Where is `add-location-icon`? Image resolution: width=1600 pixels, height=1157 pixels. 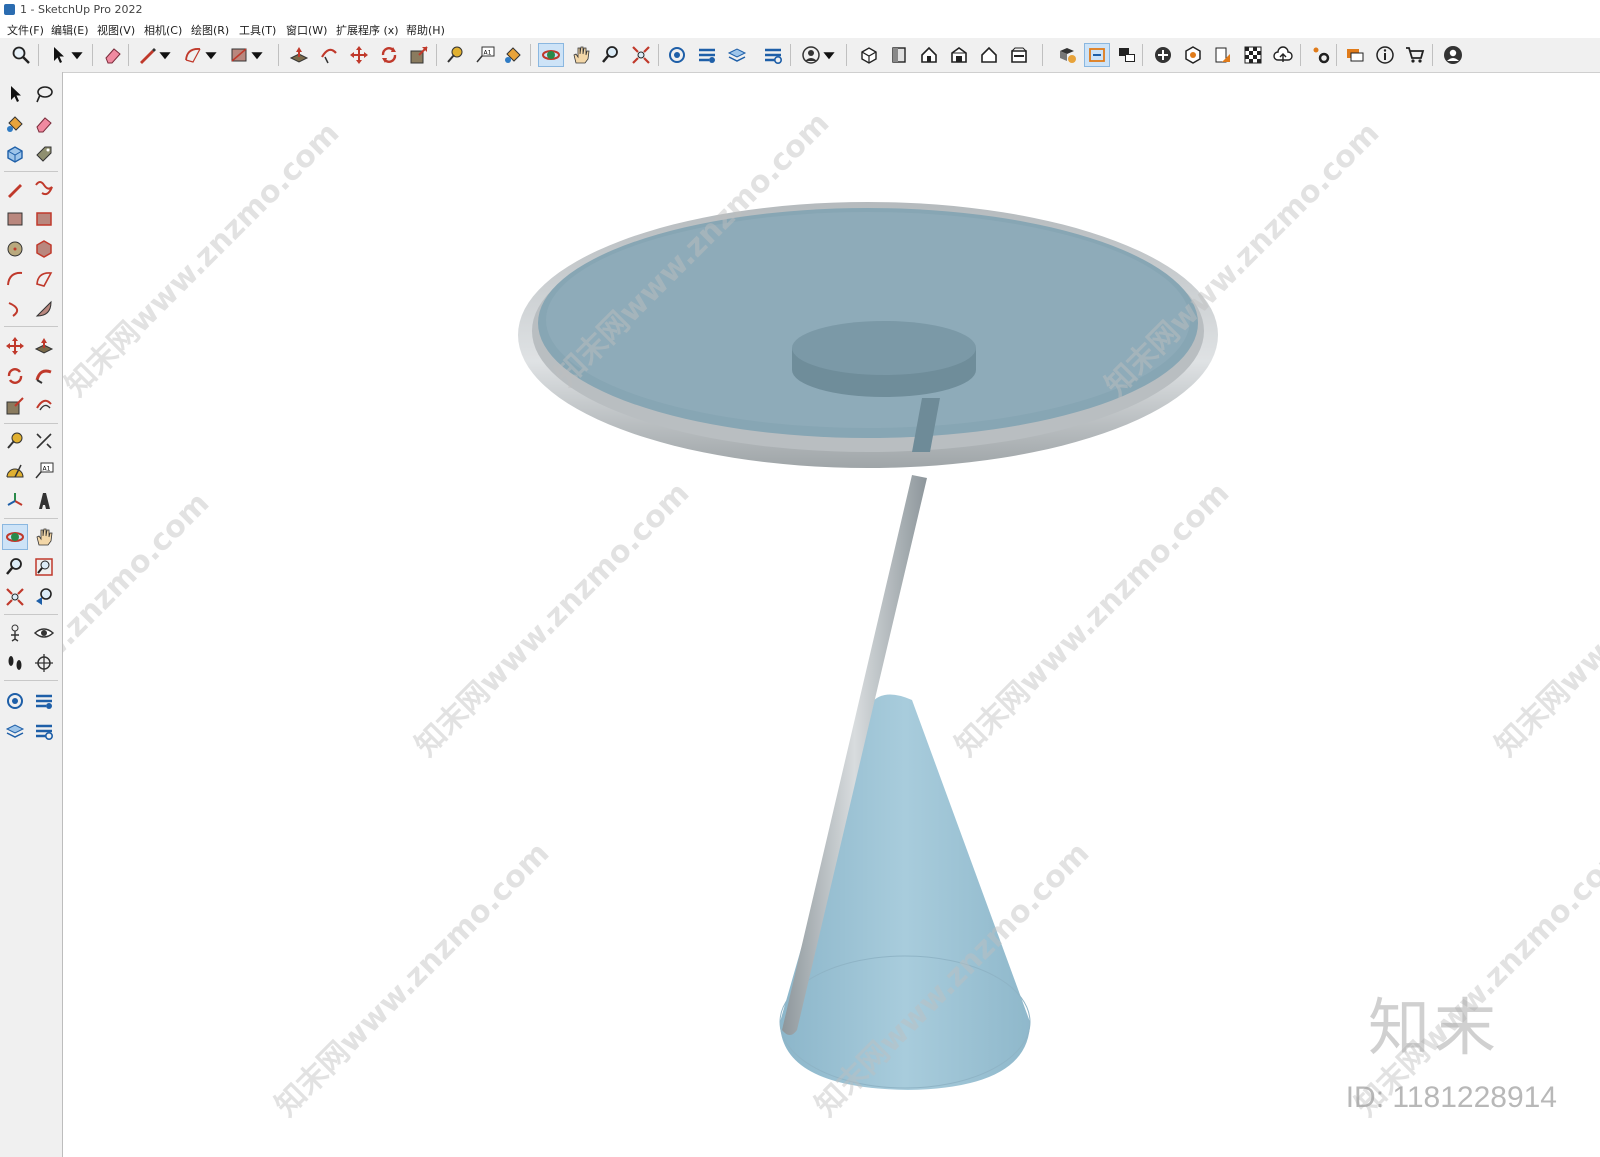
add-location-icon is located at coordinates (1163, 55).